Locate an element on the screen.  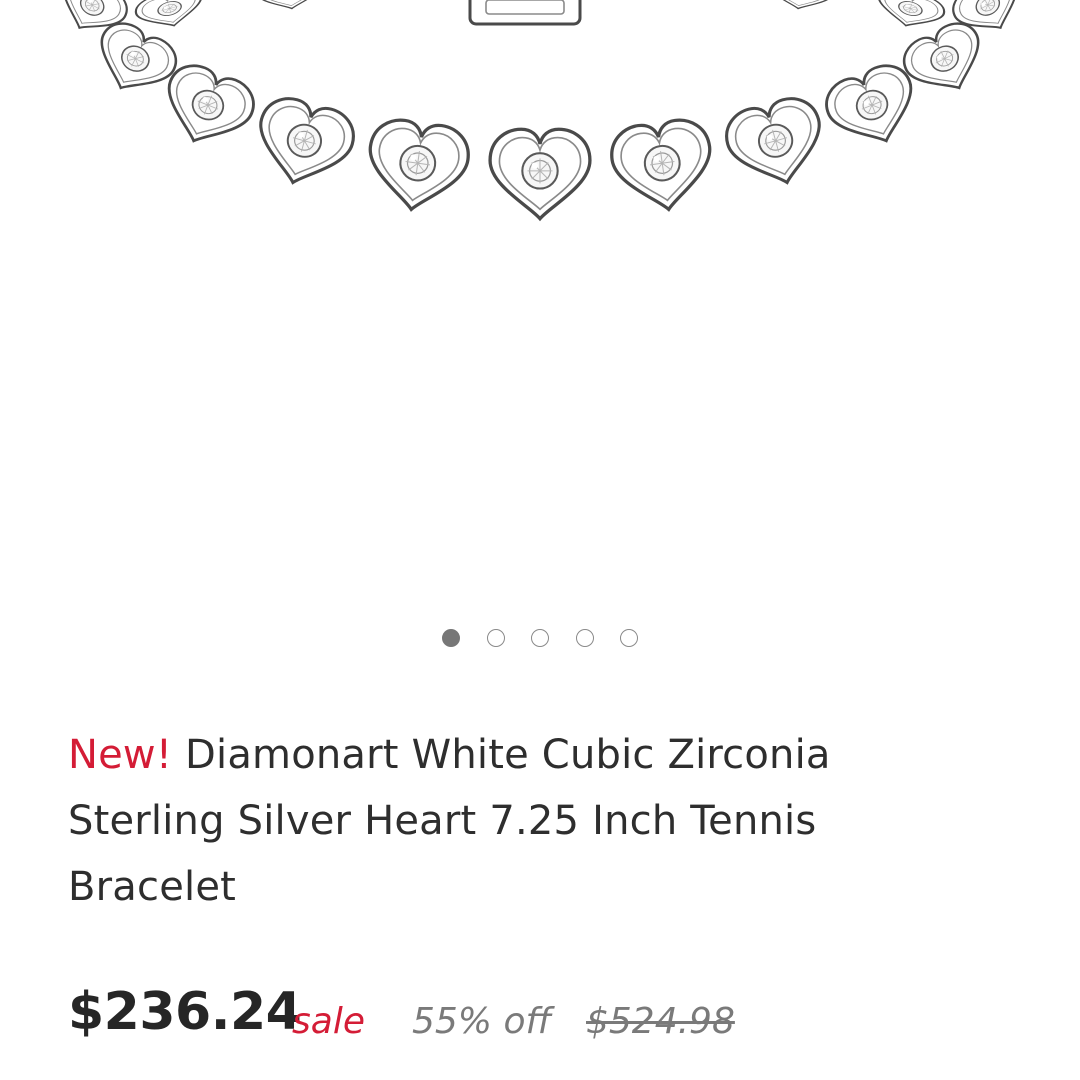
original-price: $524.98 is located at coordinates (660, 1021).